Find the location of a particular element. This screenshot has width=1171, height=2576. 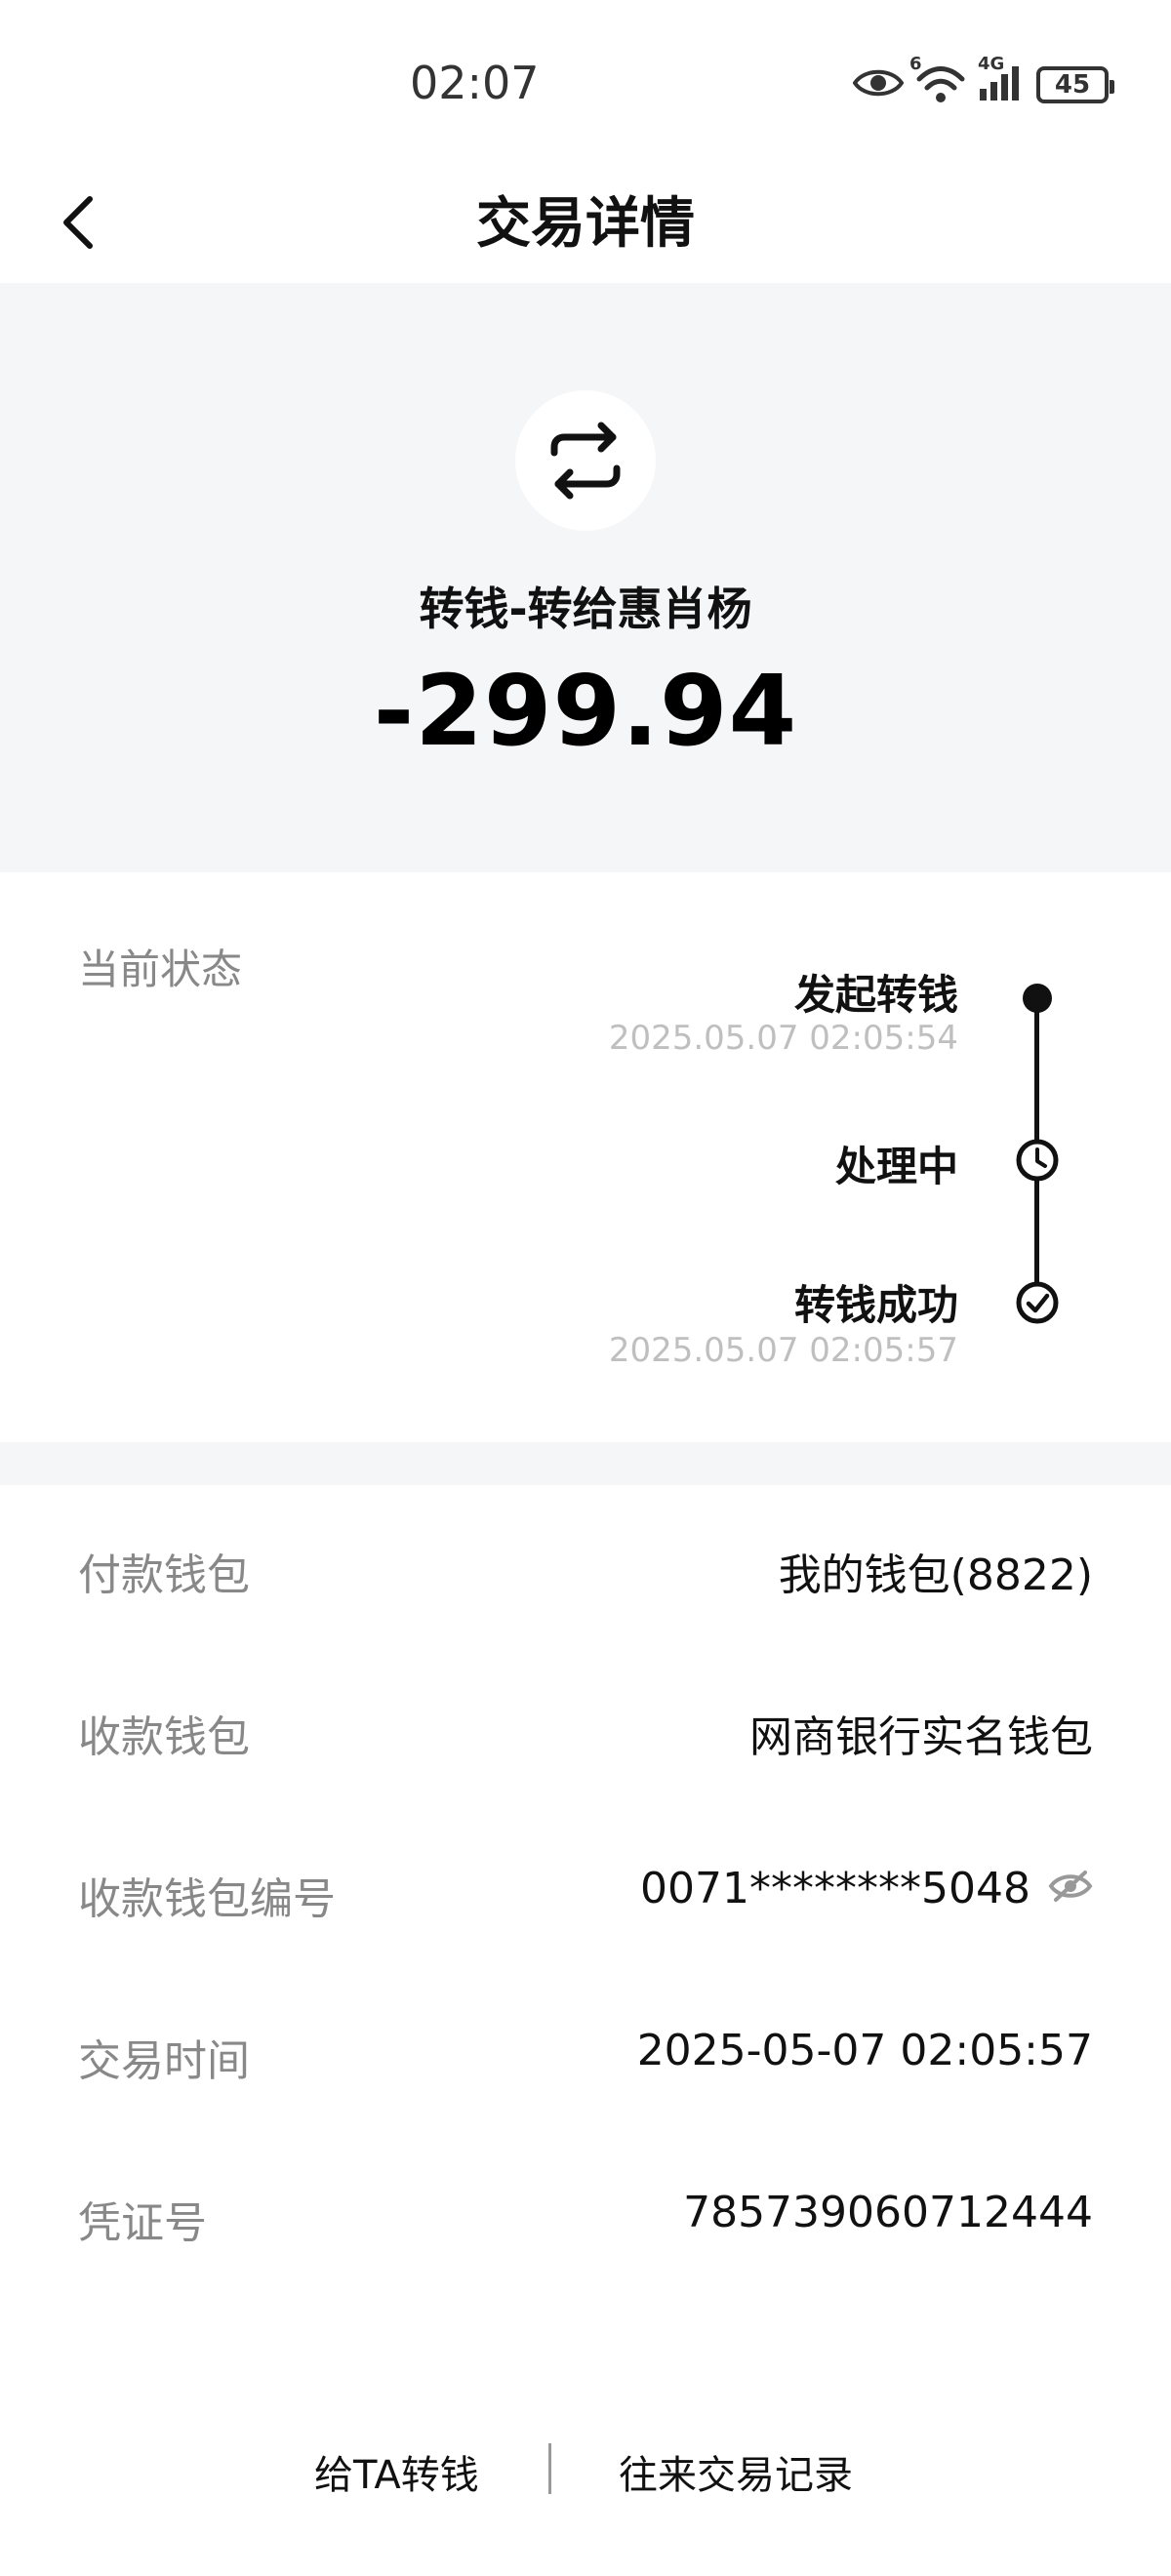

wifi-icon: 6 is located at coordinates (937, 81).